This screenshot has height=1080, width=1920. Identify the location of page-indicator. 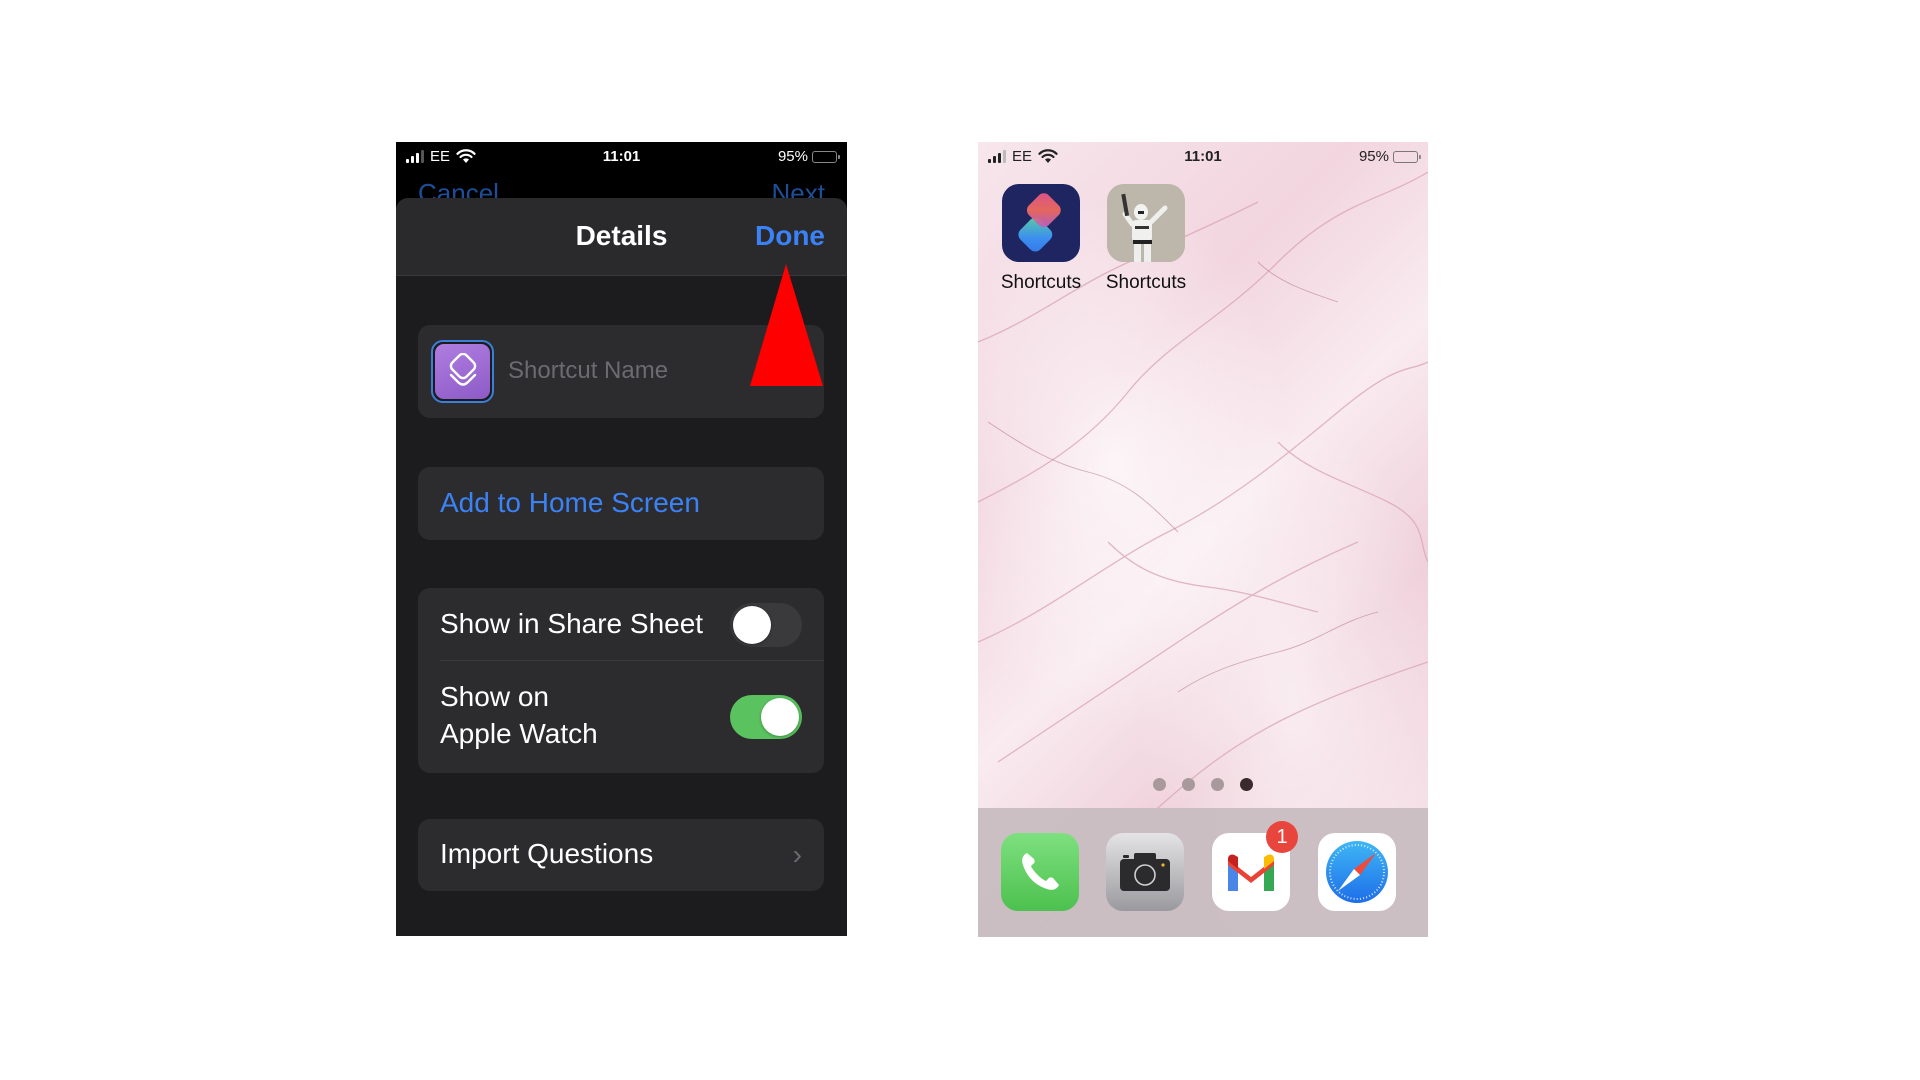
(1203, 784).